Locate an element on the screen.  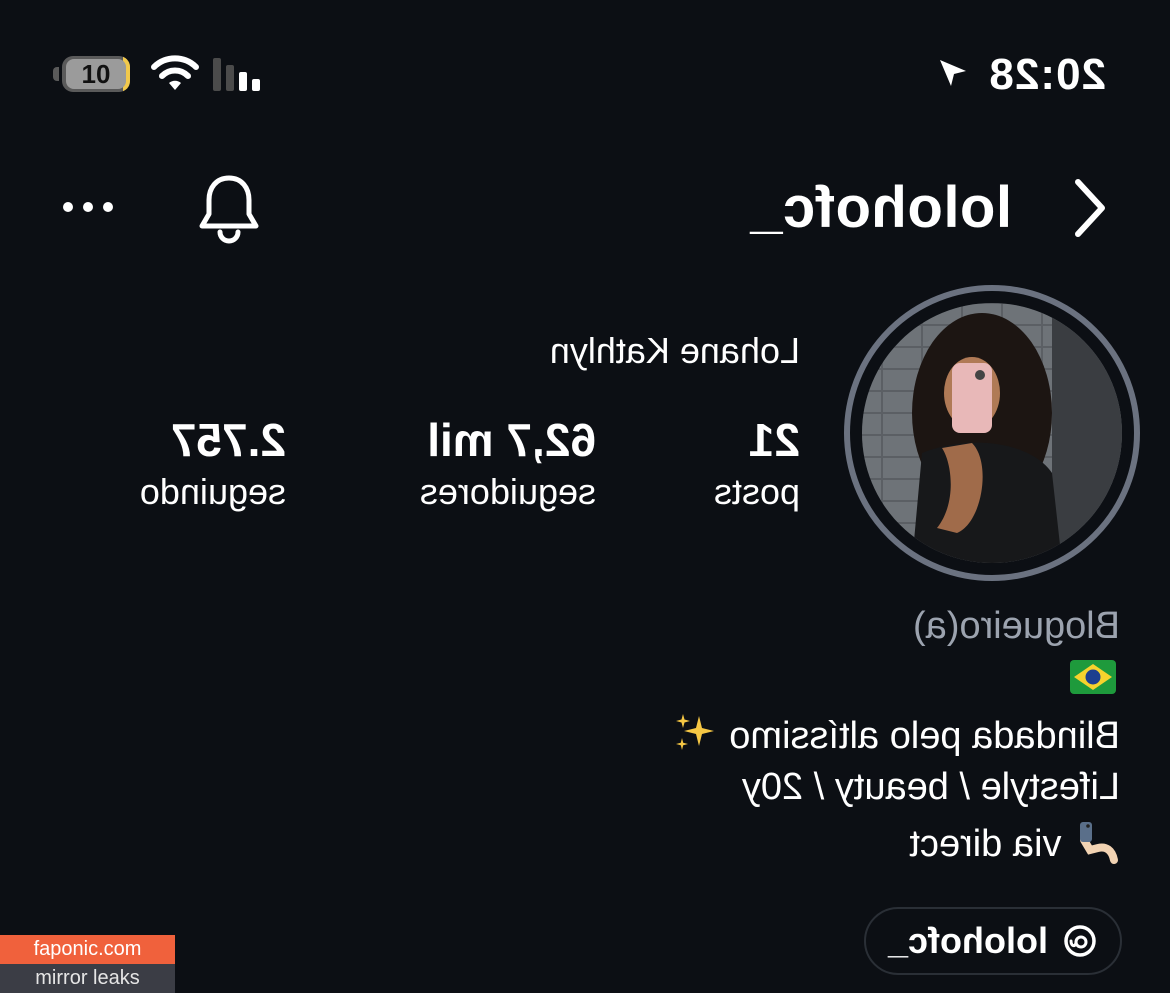
bio-line-3: via direct is located at coordinates (1014, 843).